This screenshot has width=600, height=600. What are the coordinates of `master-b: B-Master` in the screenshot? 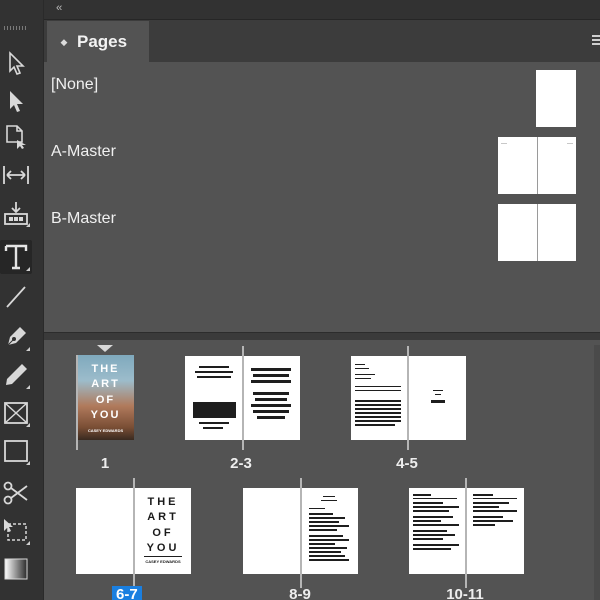 It's located at (83, 219).